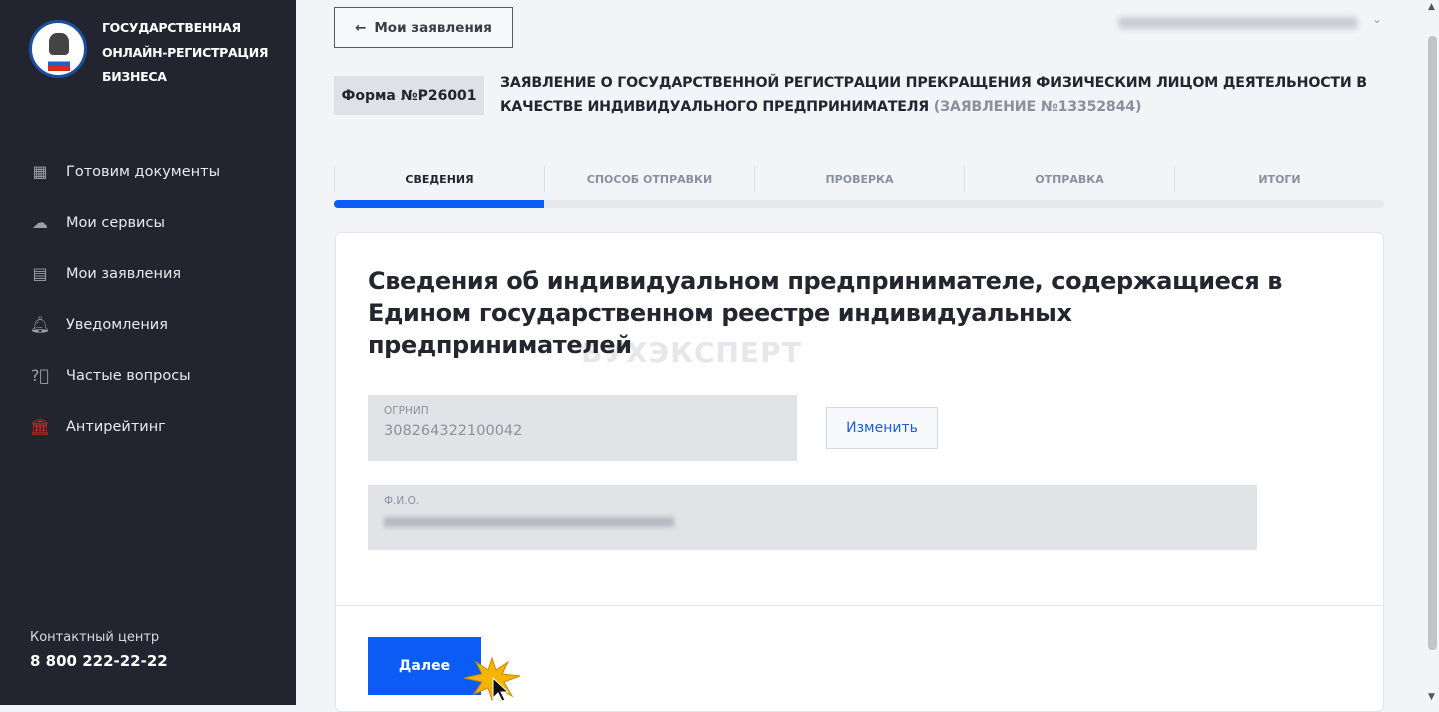  I want to click on back-label: Мои заявления, so click(433, 27).